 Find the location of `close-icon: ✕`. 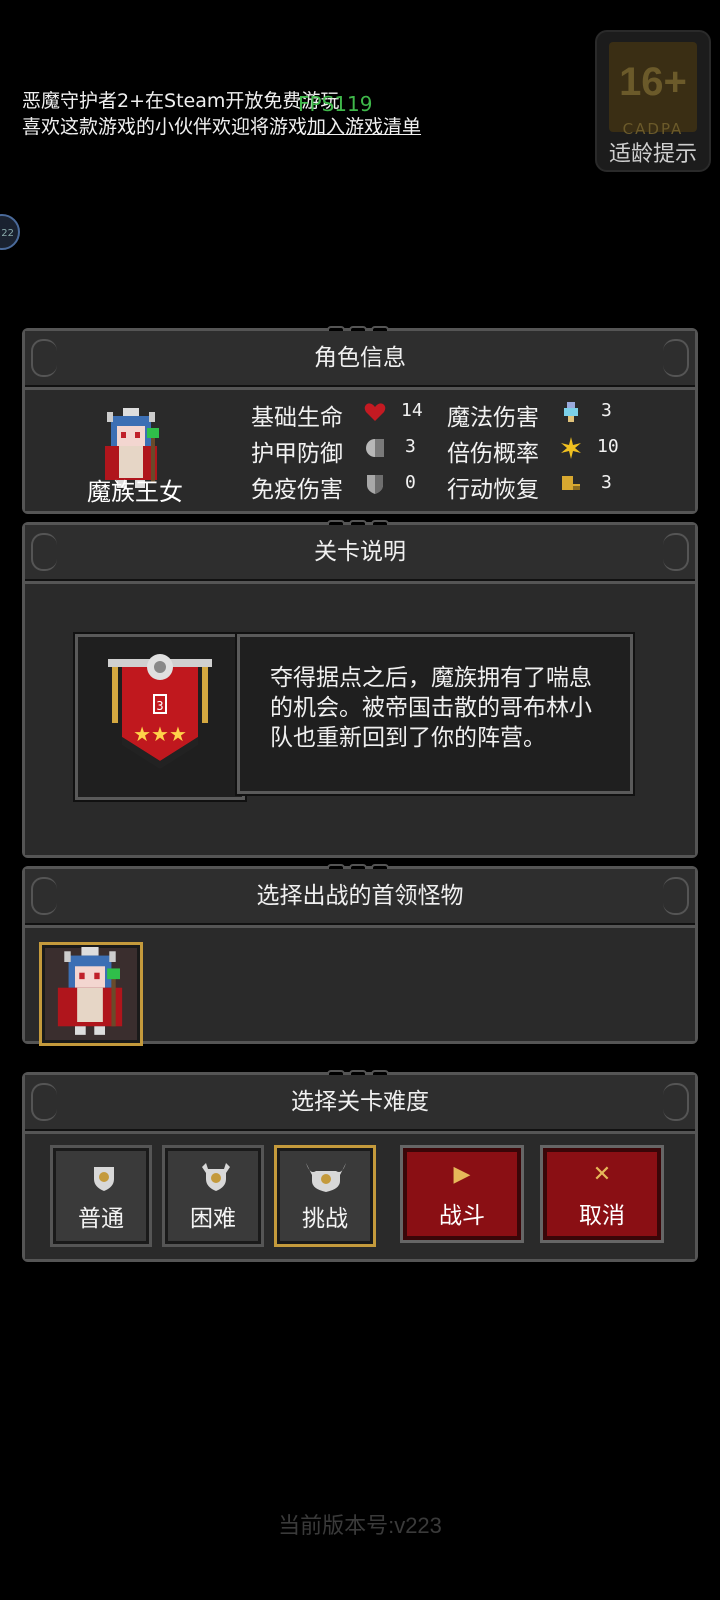

close-icon: ✕ is located at coordinates (602, 1174).